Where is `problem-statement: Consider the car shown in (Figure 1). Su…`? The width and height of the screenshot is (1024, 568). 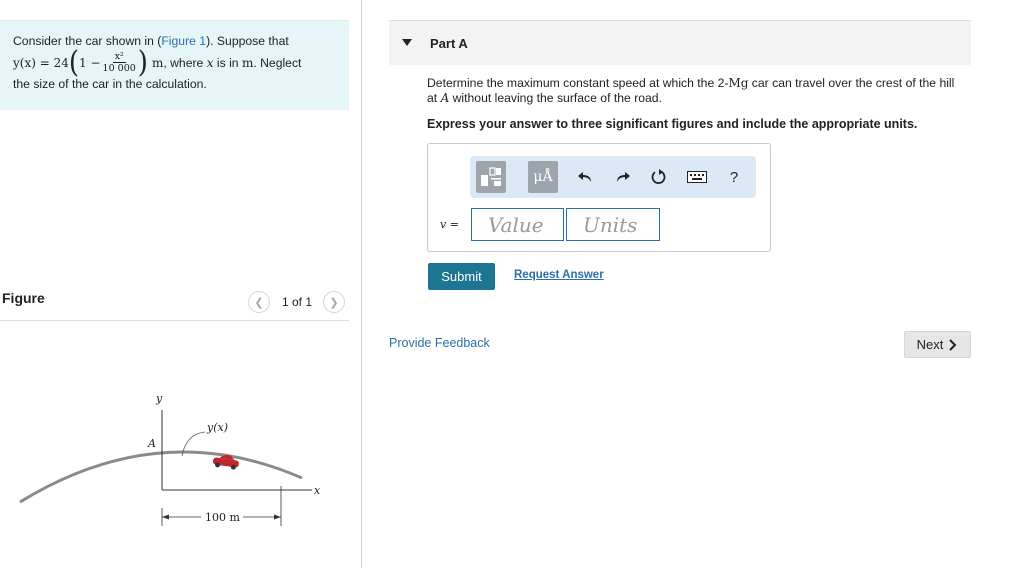
problem-statement: Consider the car shown in (Figure 1). Su… is located at coordinates (174, 65).